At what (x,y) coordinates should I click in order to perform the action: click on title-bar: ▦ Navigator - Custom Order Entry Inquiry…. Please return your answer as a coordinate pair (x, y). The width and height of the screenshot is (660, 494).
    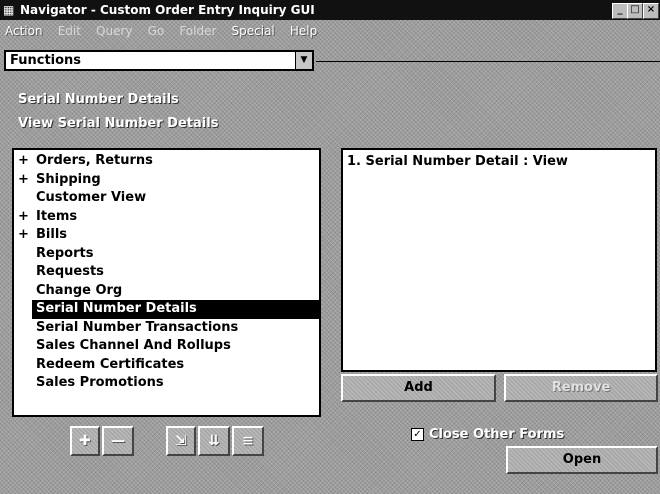
    Looking at the image, I should click on (330, 10).